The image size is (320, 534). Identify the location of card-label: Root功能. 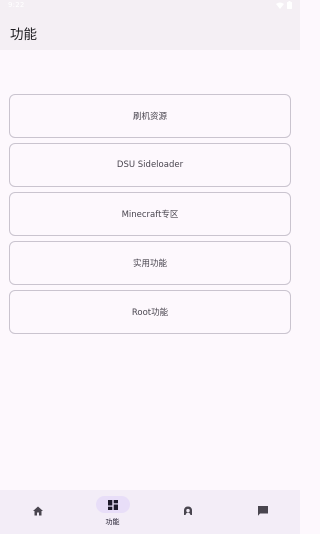
(150, 313).